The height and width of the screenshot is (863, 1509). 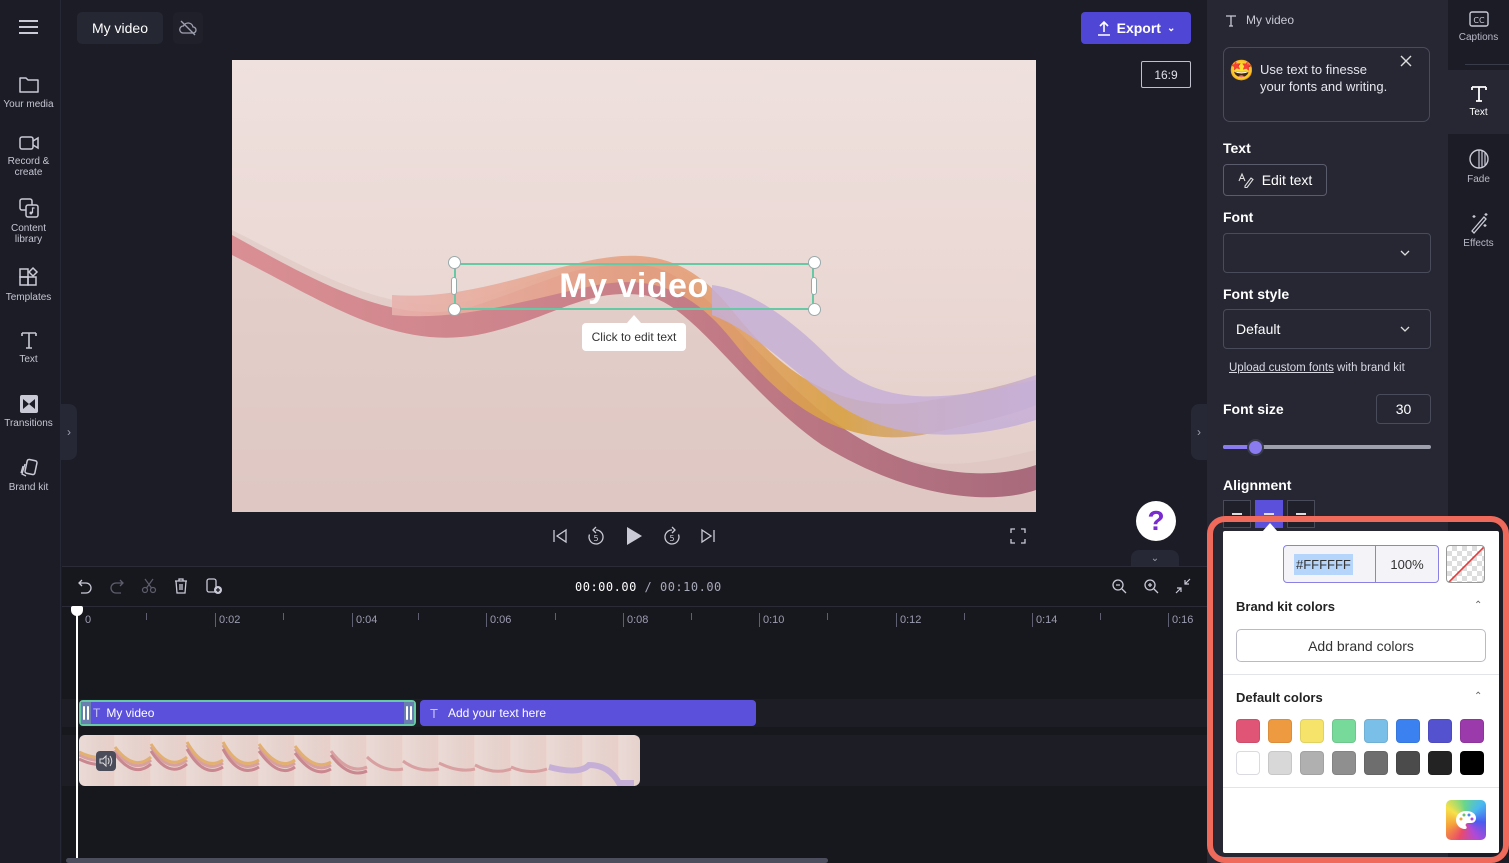 What do you see at coordinates (28, 221) in the screenshot?
I see `nav-content-library: Content library` at bounding box center [28, 221].